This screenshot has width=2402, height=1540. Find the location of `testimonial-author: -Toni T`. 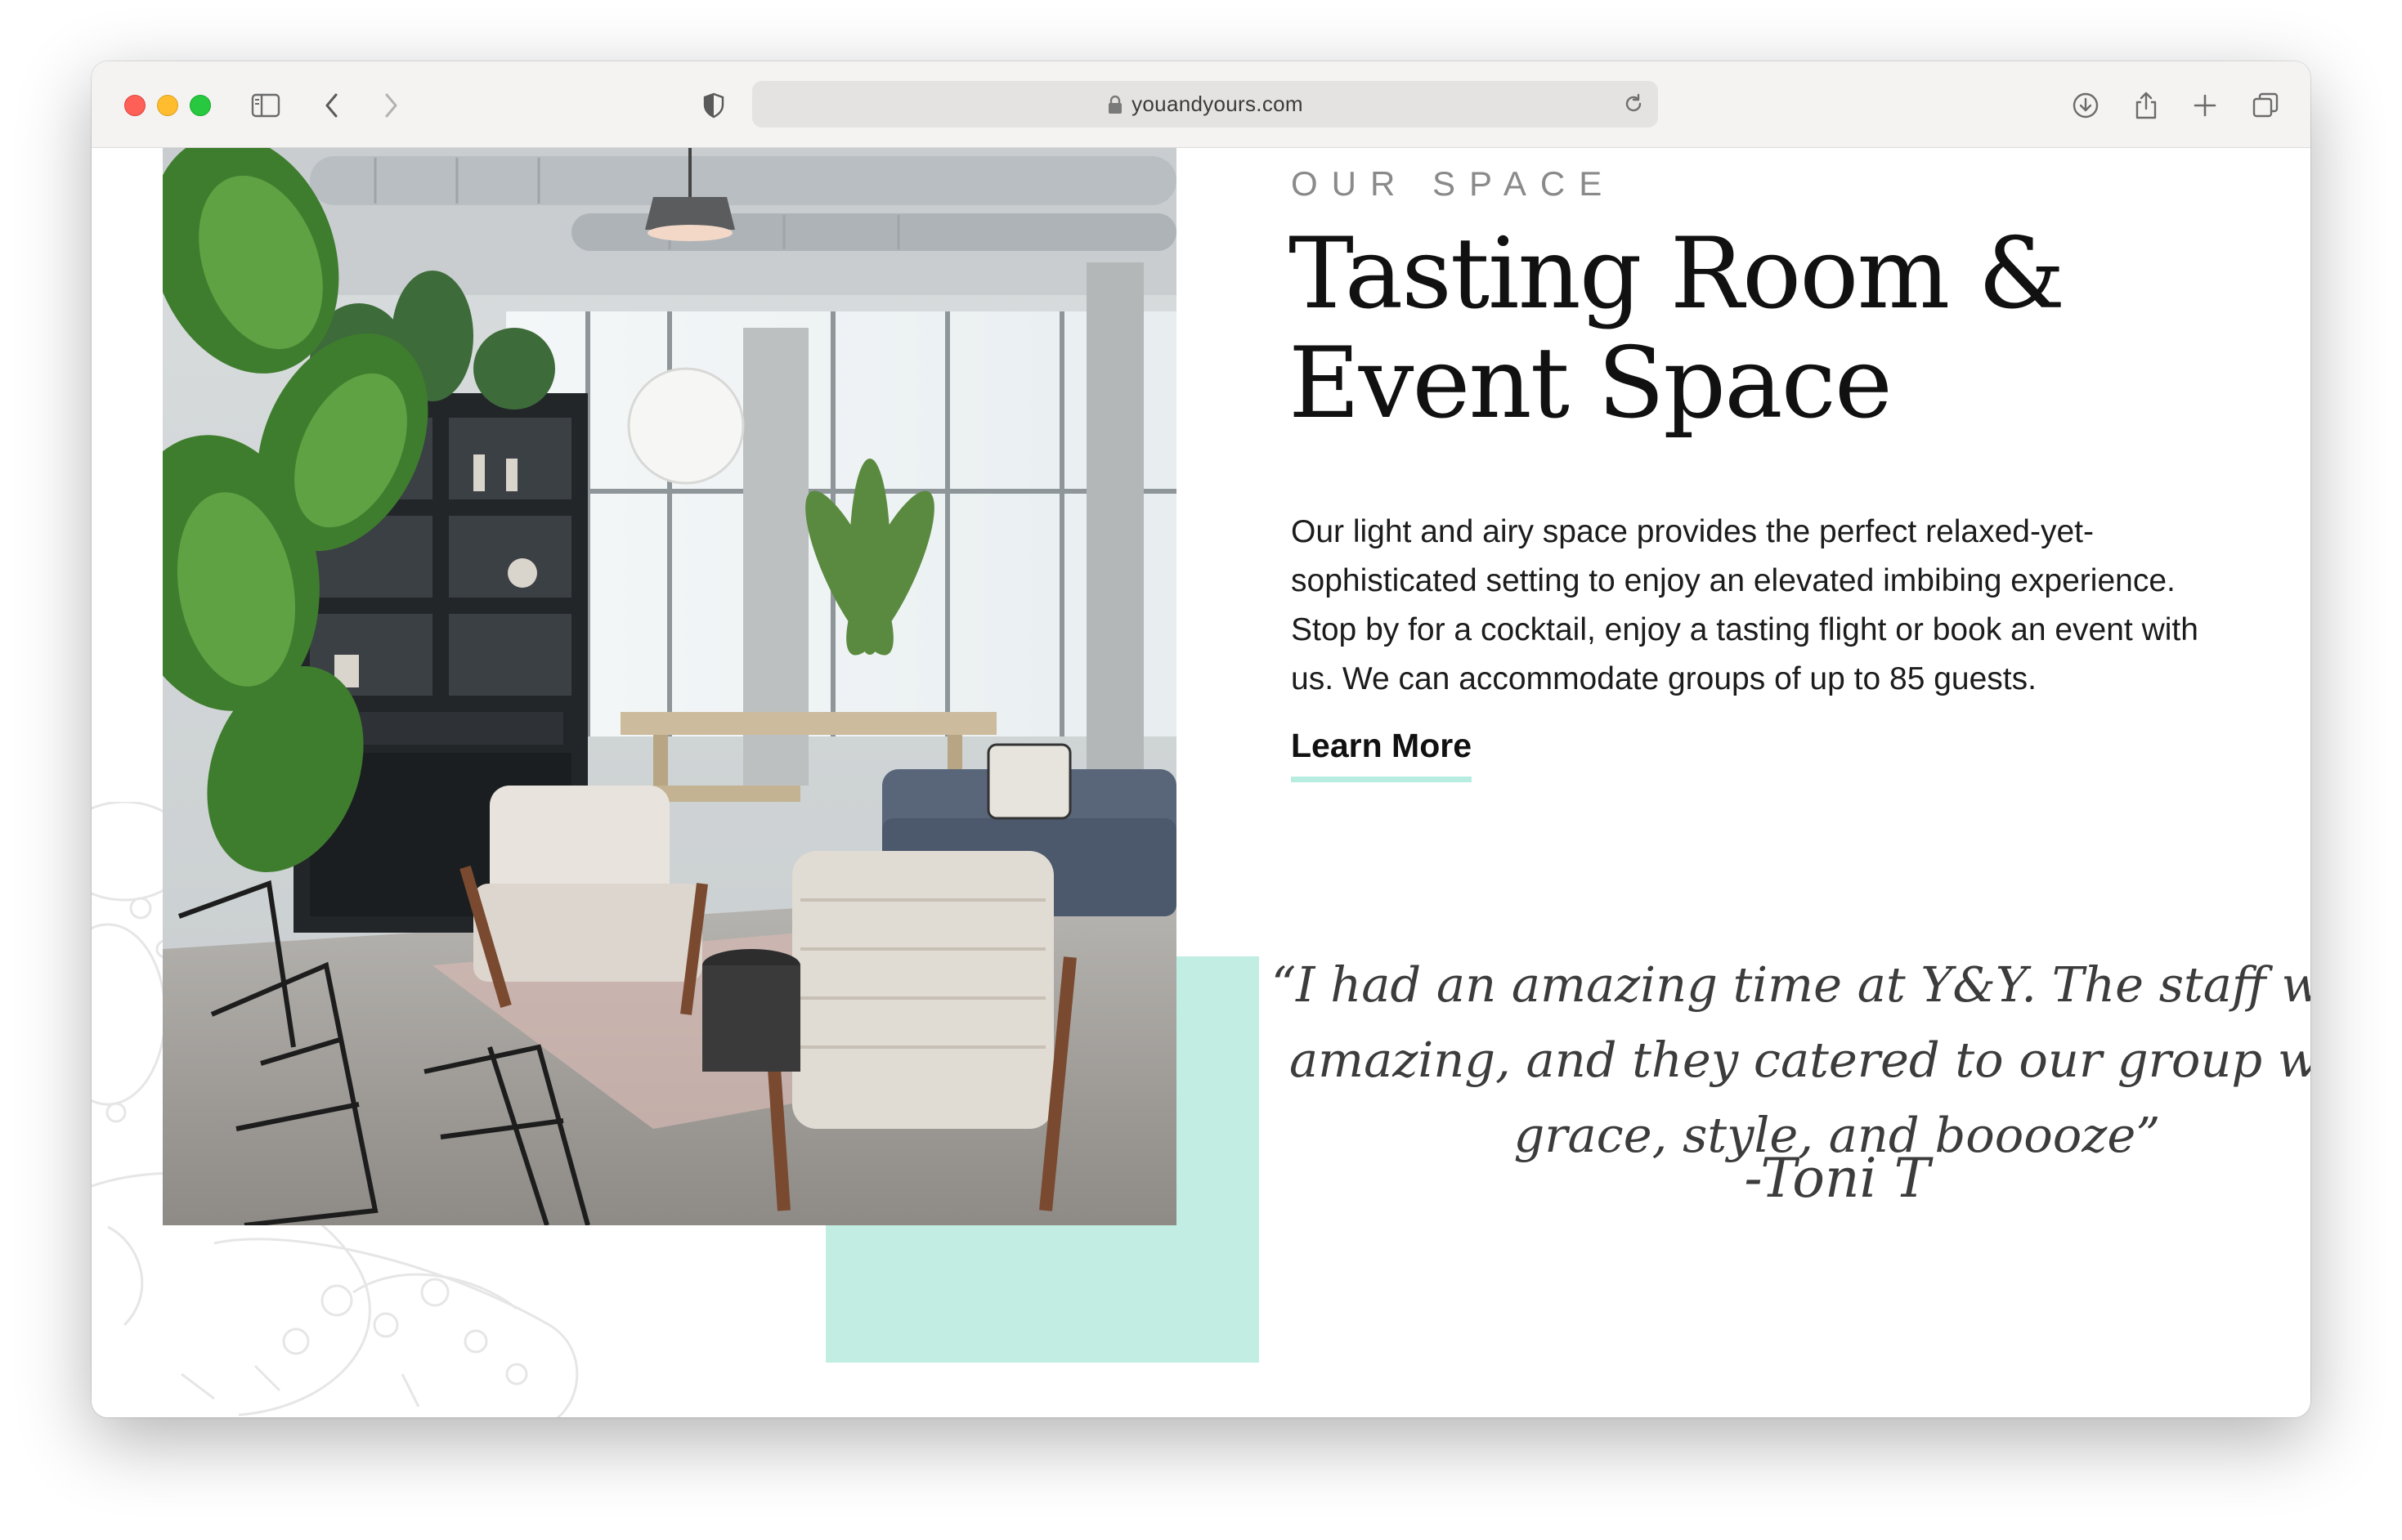

testimonial-author: -Toni T is located at coordinates (1837, 1179).